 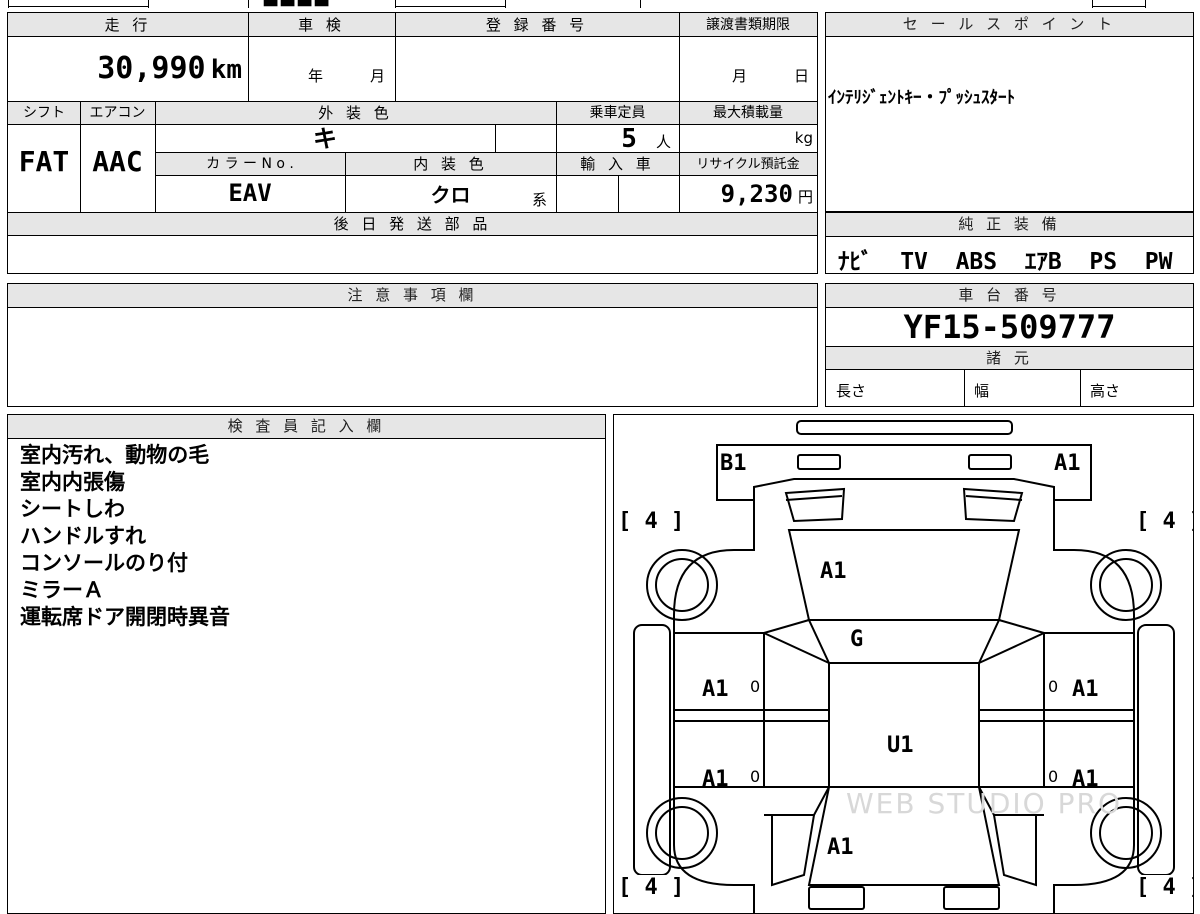 I want to click on sales-point-box: セ ー ル ス ポ イ ン ト ｲﾝﾃﾘｼﾞｪﾝﾄｷｰ・ﾌﾟｯｼｭｽﾀｰﾄ, so click(x=1009, y=112).